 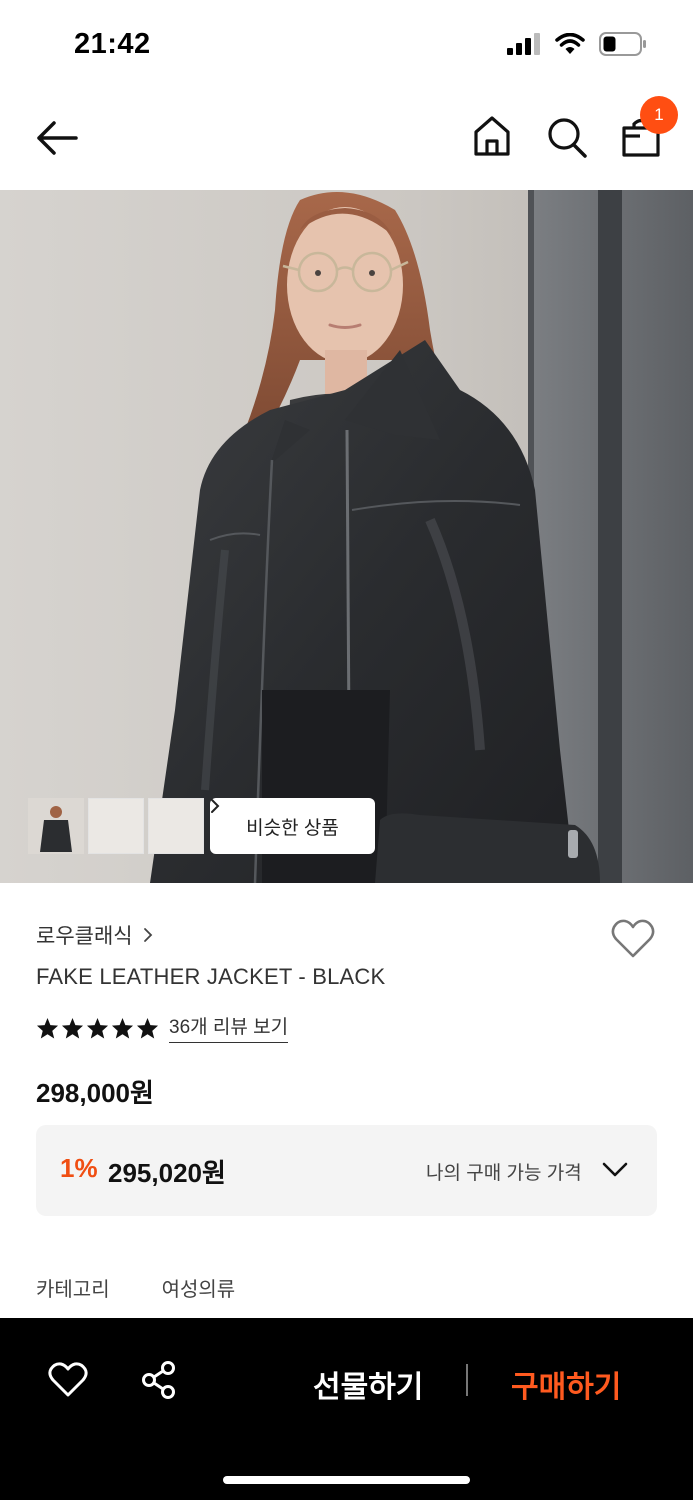 What do you see at coordinates (199, 1287) in the screenshot?
I see `category-value: 여성의류` at bounding box center [199, 1287].